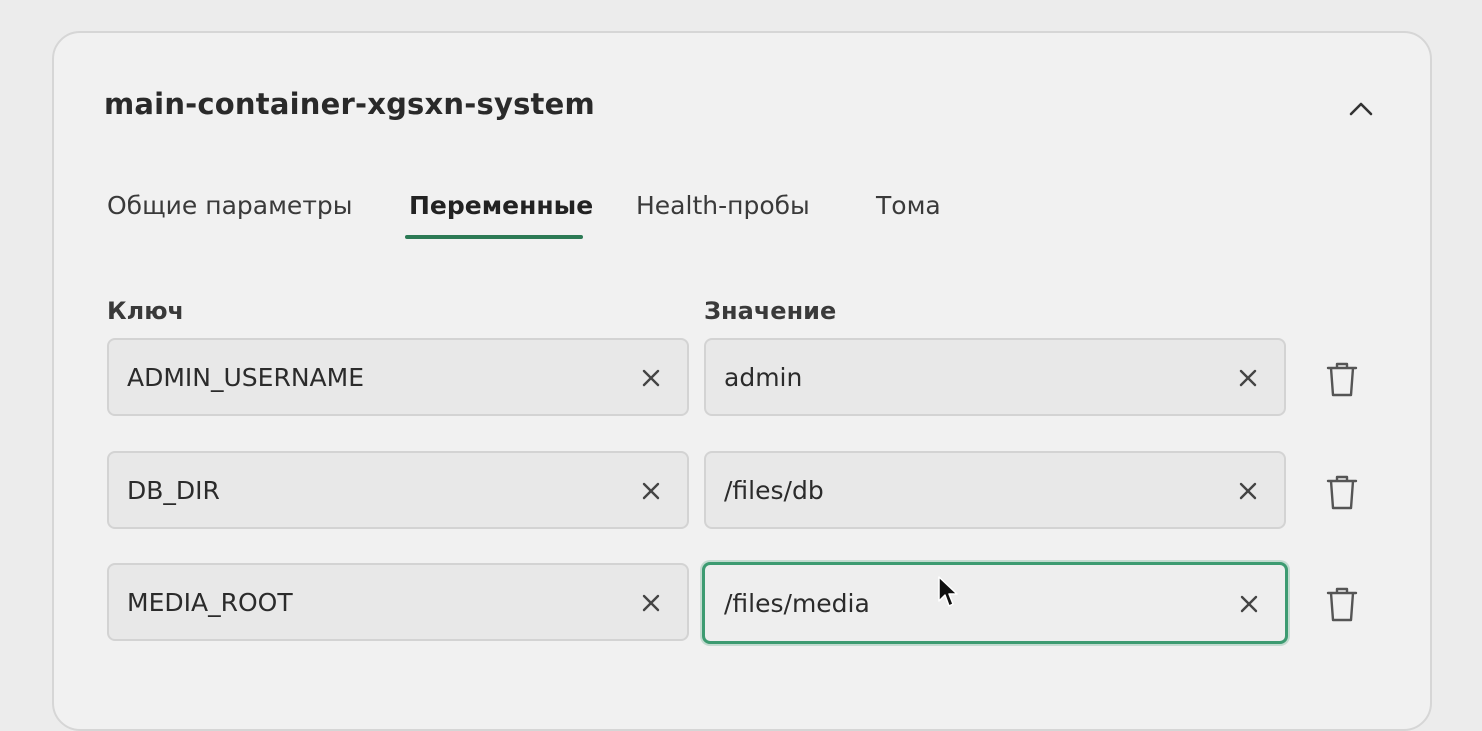  Describe the element at coordinates (398, 602) in the screenshot. I see `key-field: MEDIA_ROOT` at that location.